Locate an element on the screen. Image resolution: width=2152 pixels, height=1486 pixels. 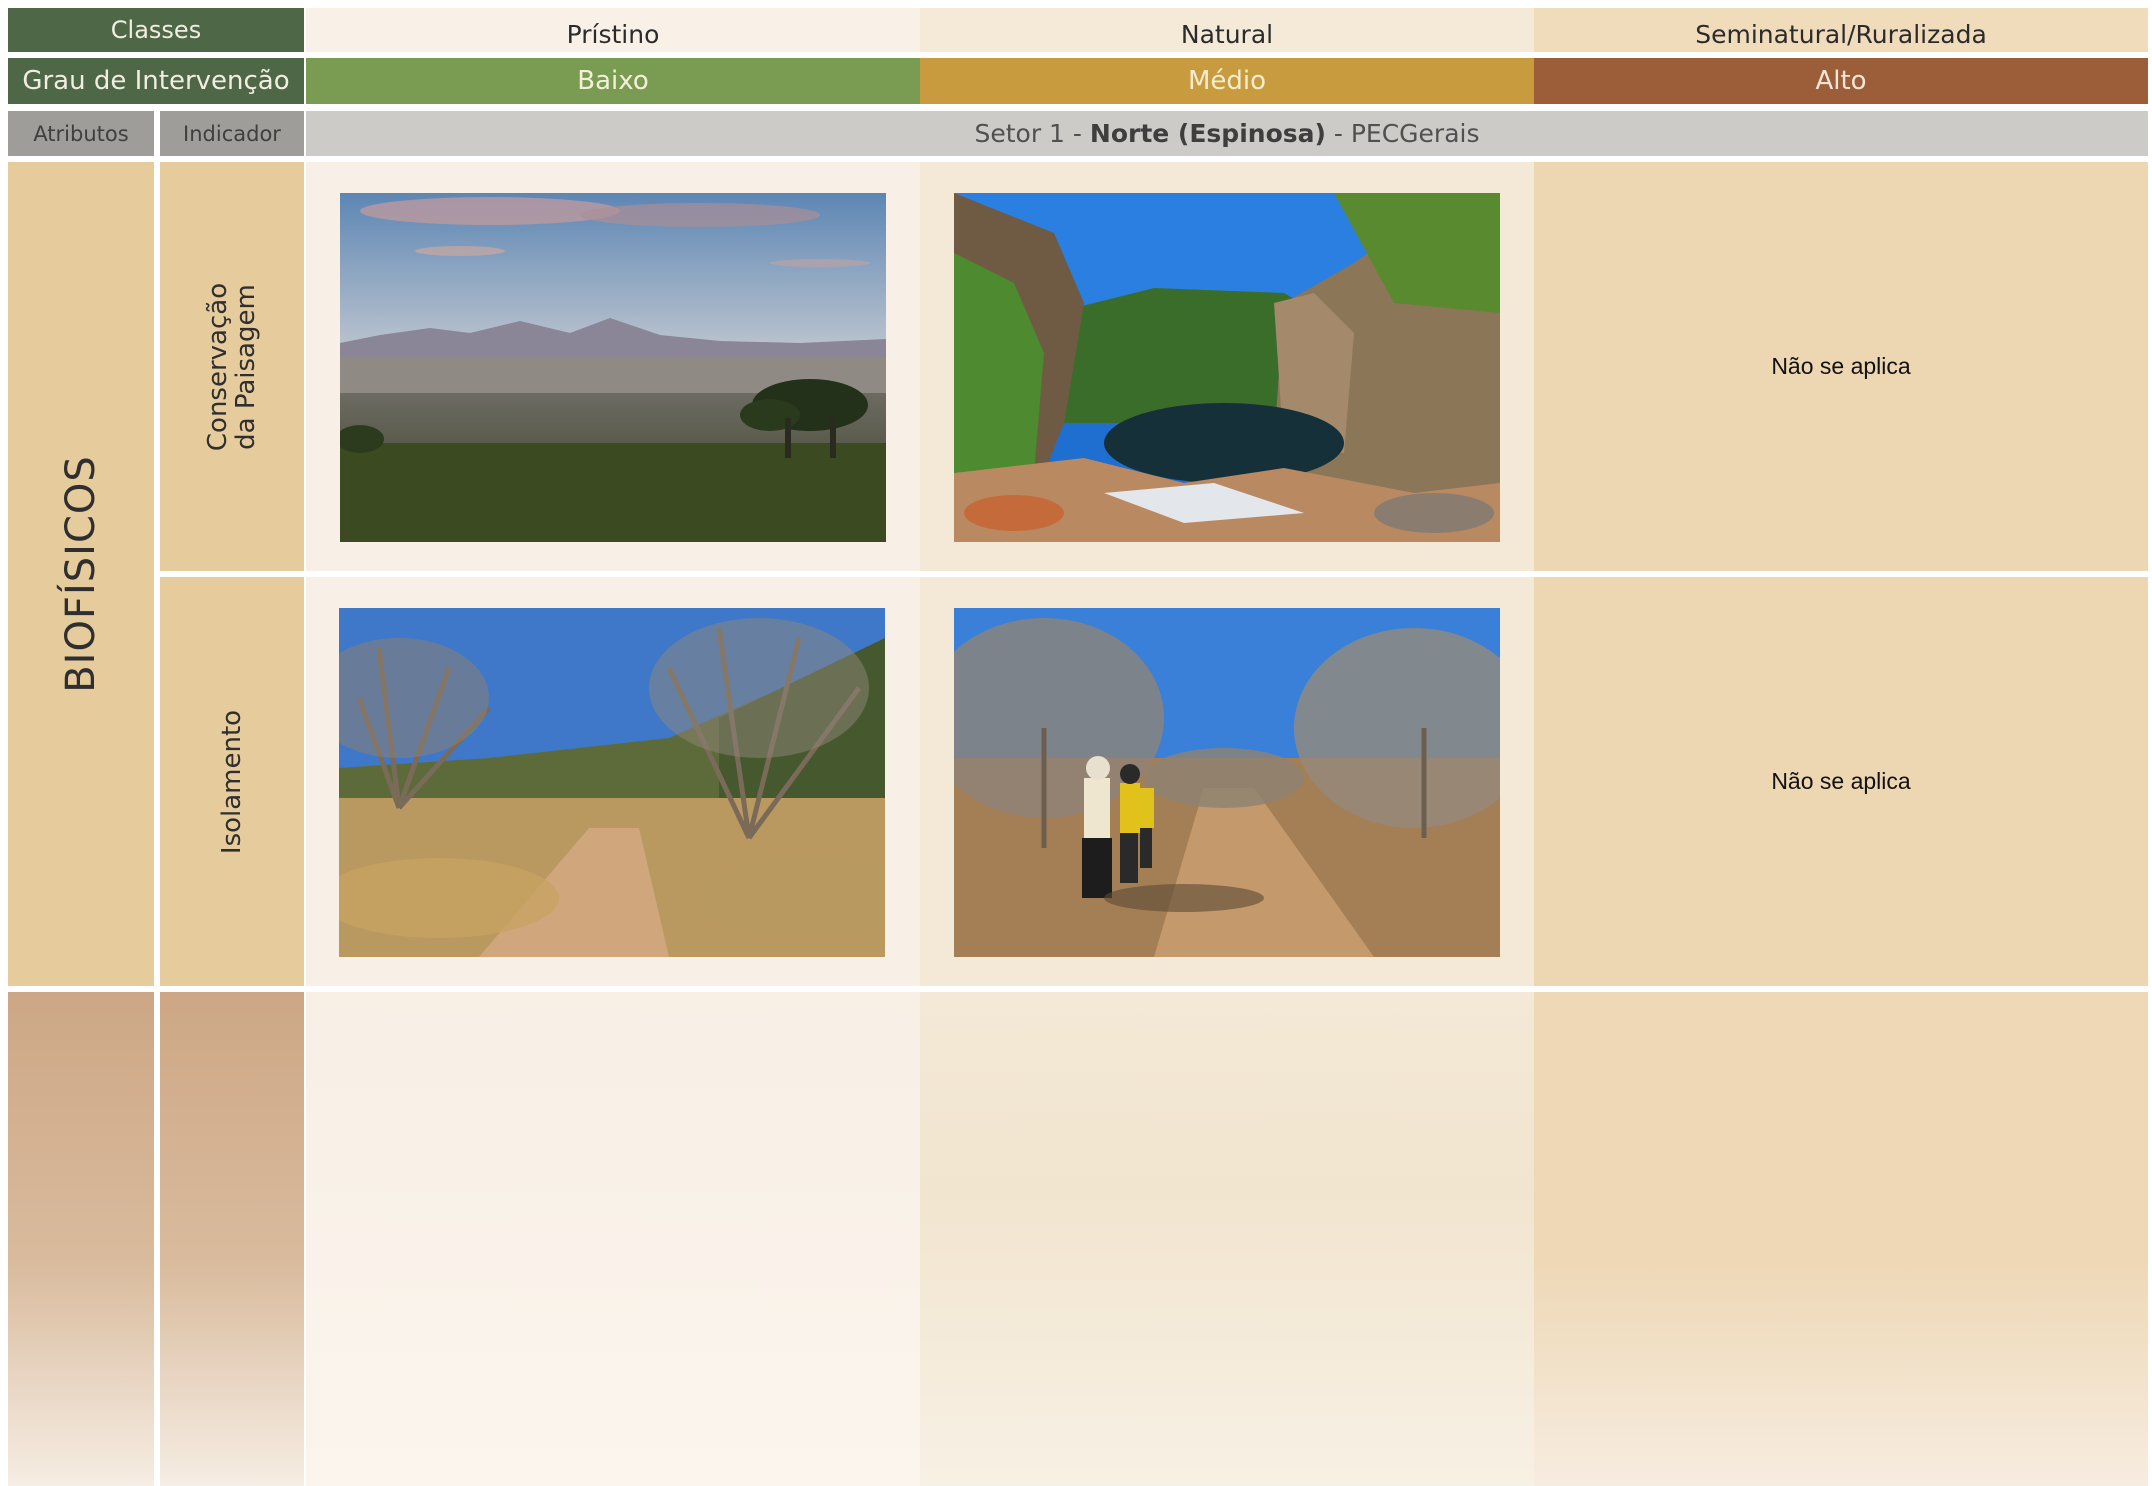
isolamento-semi-text: Não se aplica is located at coordinates (1841, 781).